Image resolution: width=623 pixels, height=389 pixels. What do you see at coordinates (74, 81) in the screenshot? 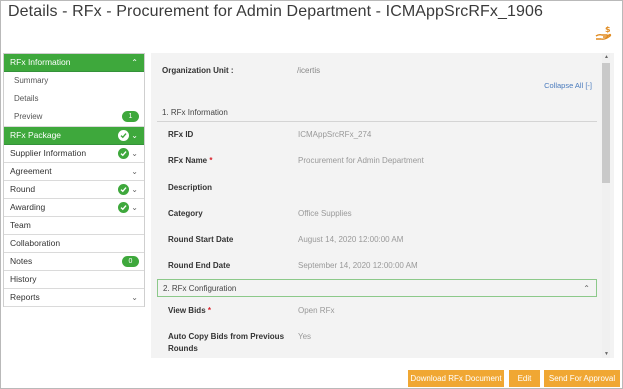
I see `sidebar-item-summary: Summary` at bounding box center [74, 81].